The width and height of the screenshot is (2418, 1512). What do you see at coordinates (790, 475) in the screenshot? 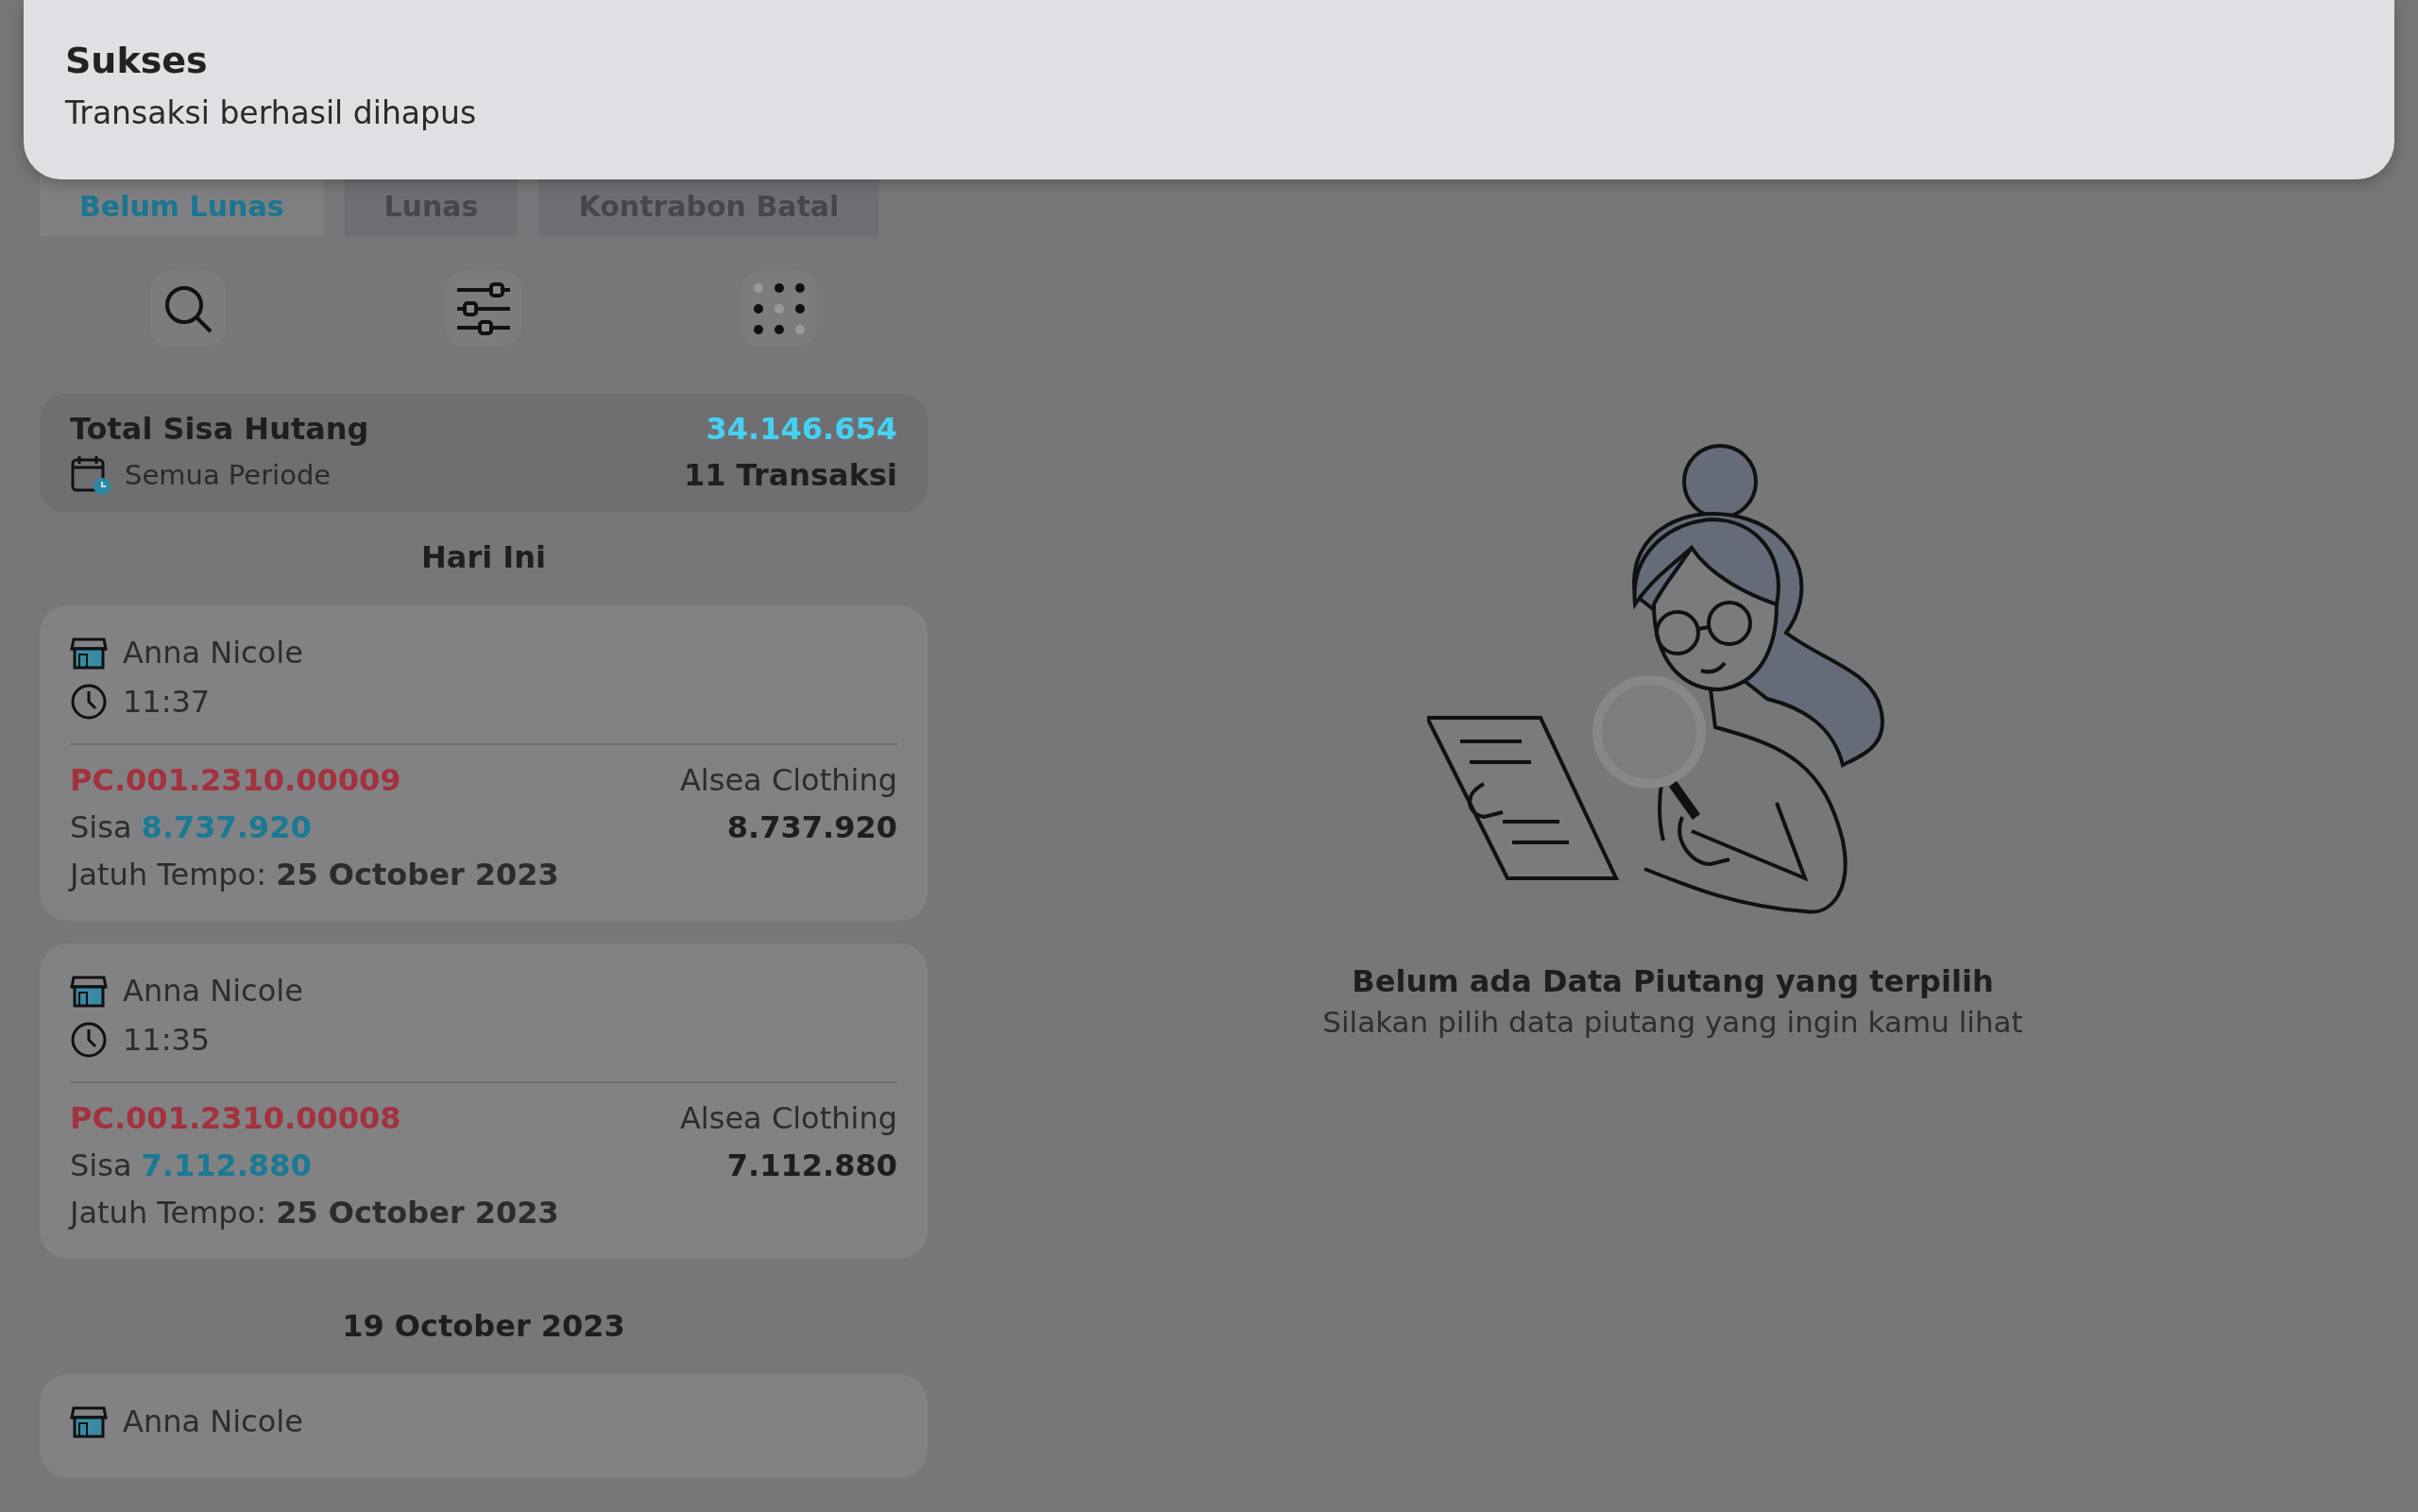
I see `transaction-count: 11 Transaksi` at bounding box center [790, 475].